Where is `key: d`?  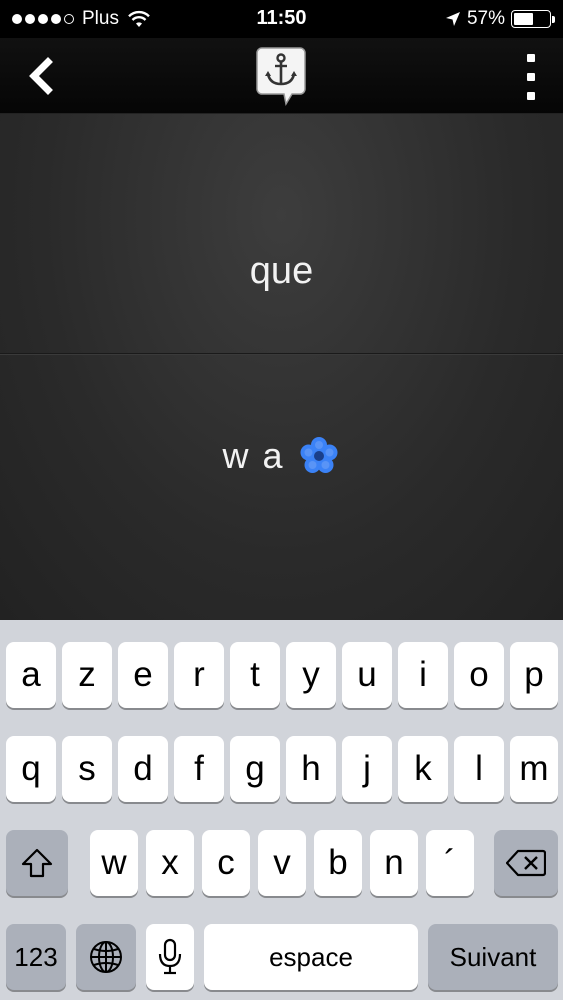
key: d is located at coordinates (143, 769).